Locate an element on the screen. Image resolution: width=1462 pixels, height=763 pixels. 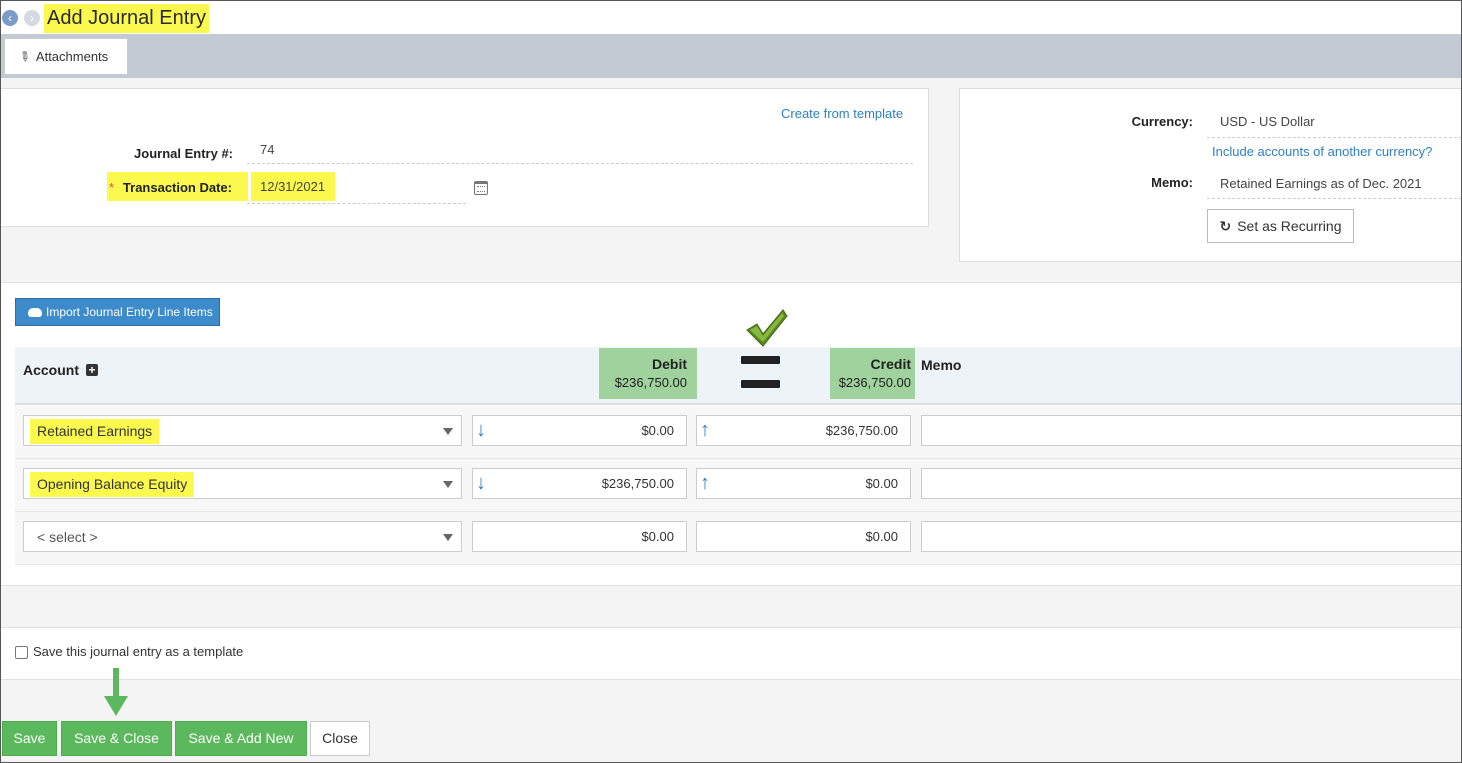
journal-entry-number-underline is located at coordinates (580, 163).